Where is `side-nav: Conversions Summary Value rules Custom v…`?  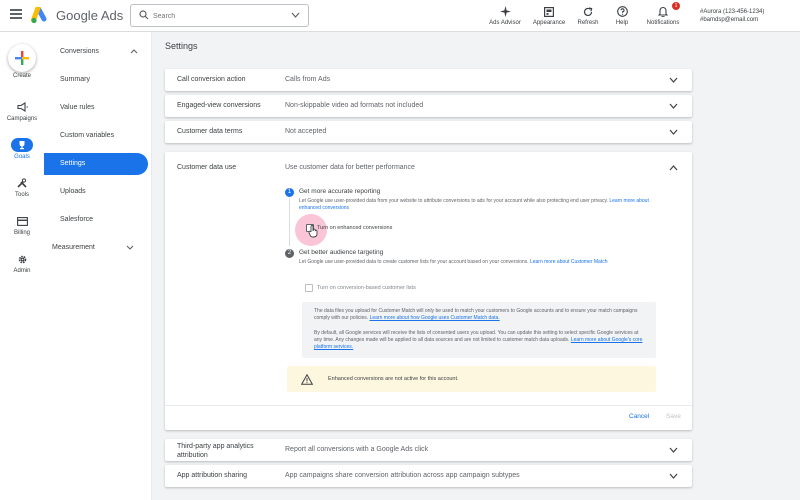 side-nav: Conversions Summary Value rules Custom v… is located at coordinates (98, 266).